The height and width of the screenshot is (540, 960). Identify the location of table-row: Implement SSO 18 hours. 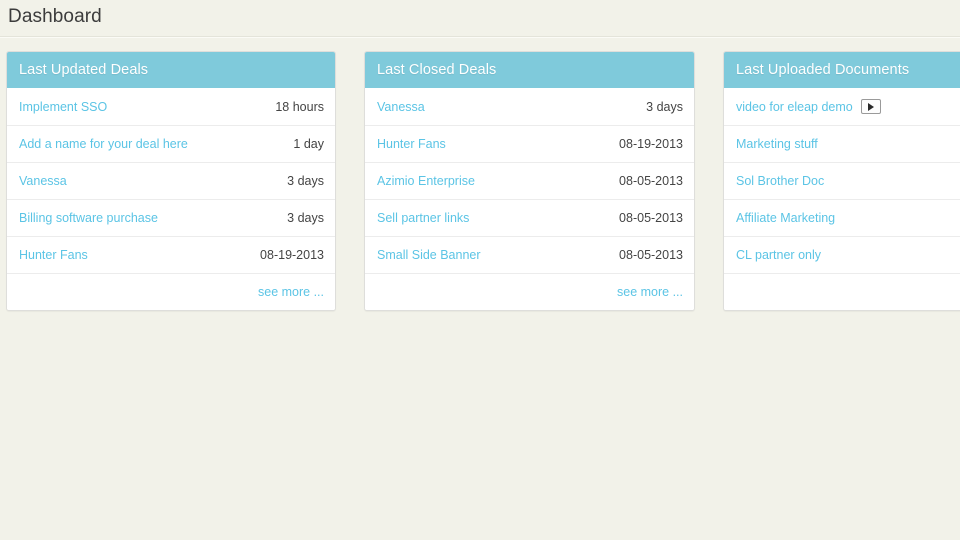
(171, 106).